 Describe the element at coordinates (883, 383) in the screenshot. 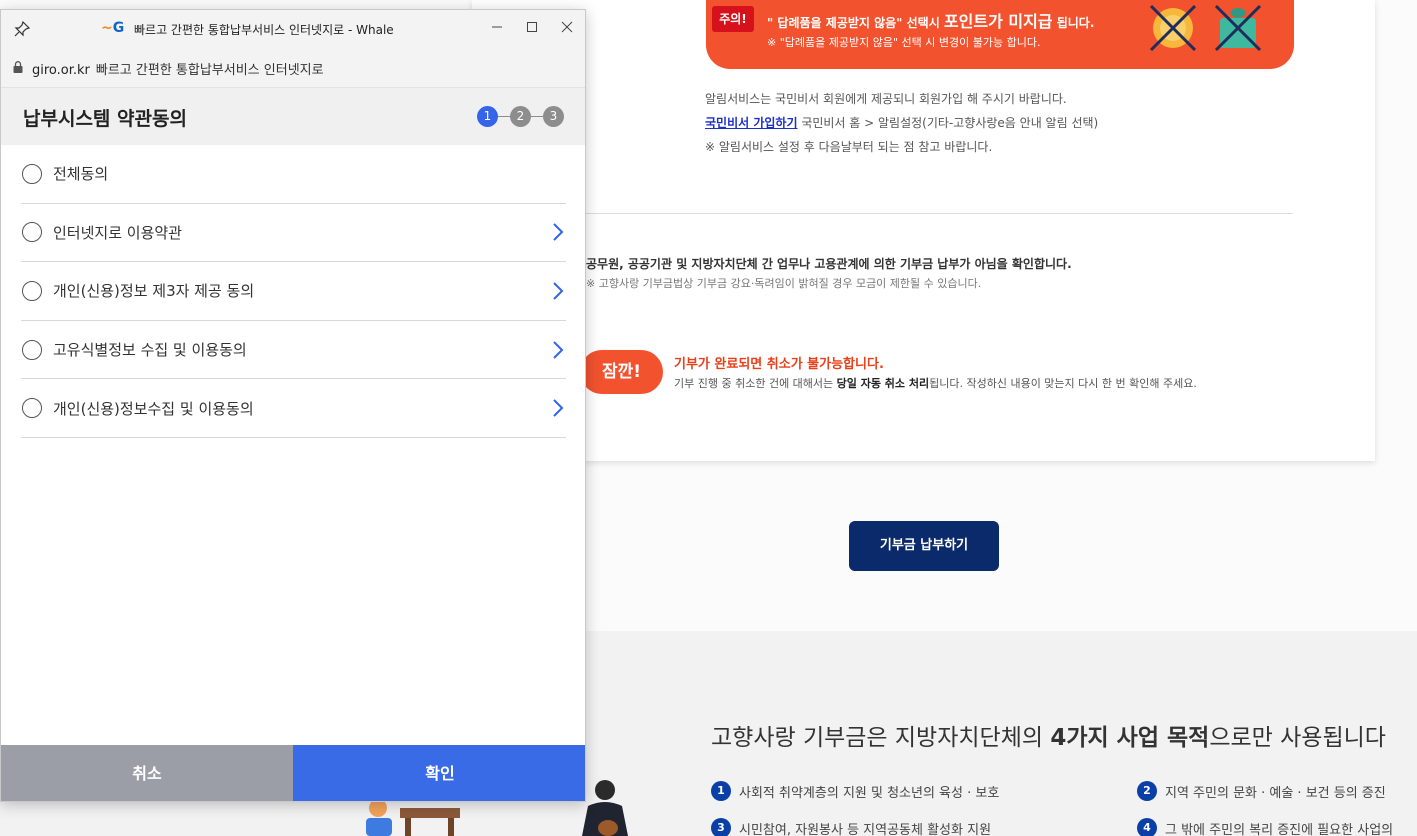

I see `wait-desc-bold: 당일 자동 취소 처리` at that location.